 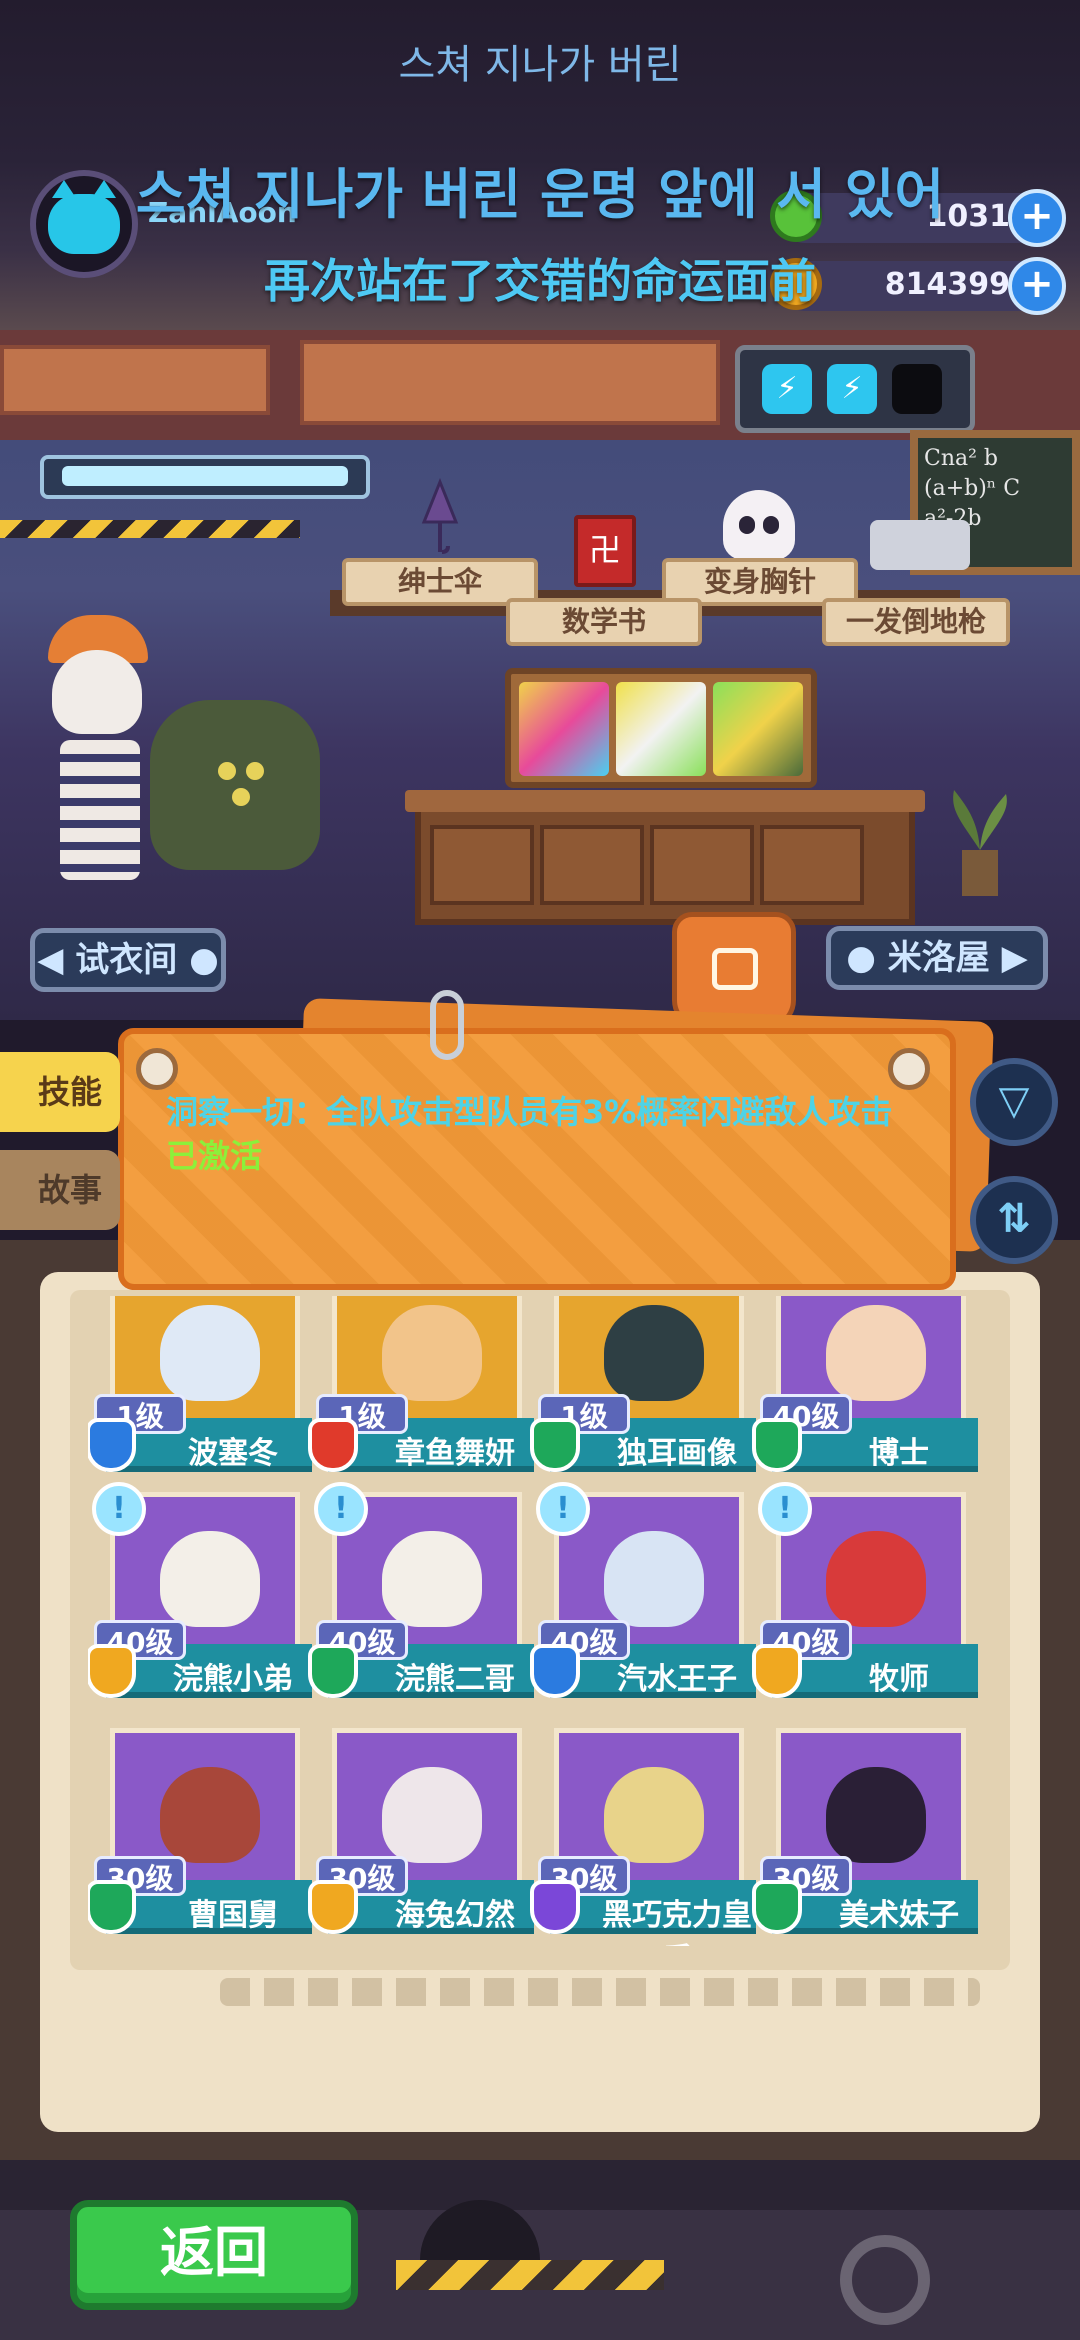 I want to click on character-card: 浣熊二哥 40级!, so click(x=421, y=1593).